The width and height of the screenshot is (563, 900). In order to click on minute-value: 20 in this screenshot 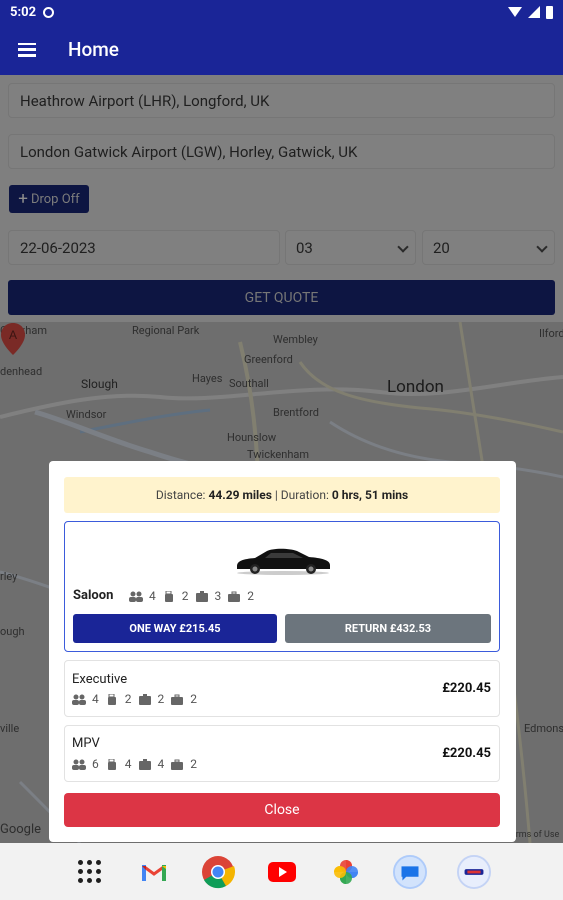, I will do `click(441, 247)`.